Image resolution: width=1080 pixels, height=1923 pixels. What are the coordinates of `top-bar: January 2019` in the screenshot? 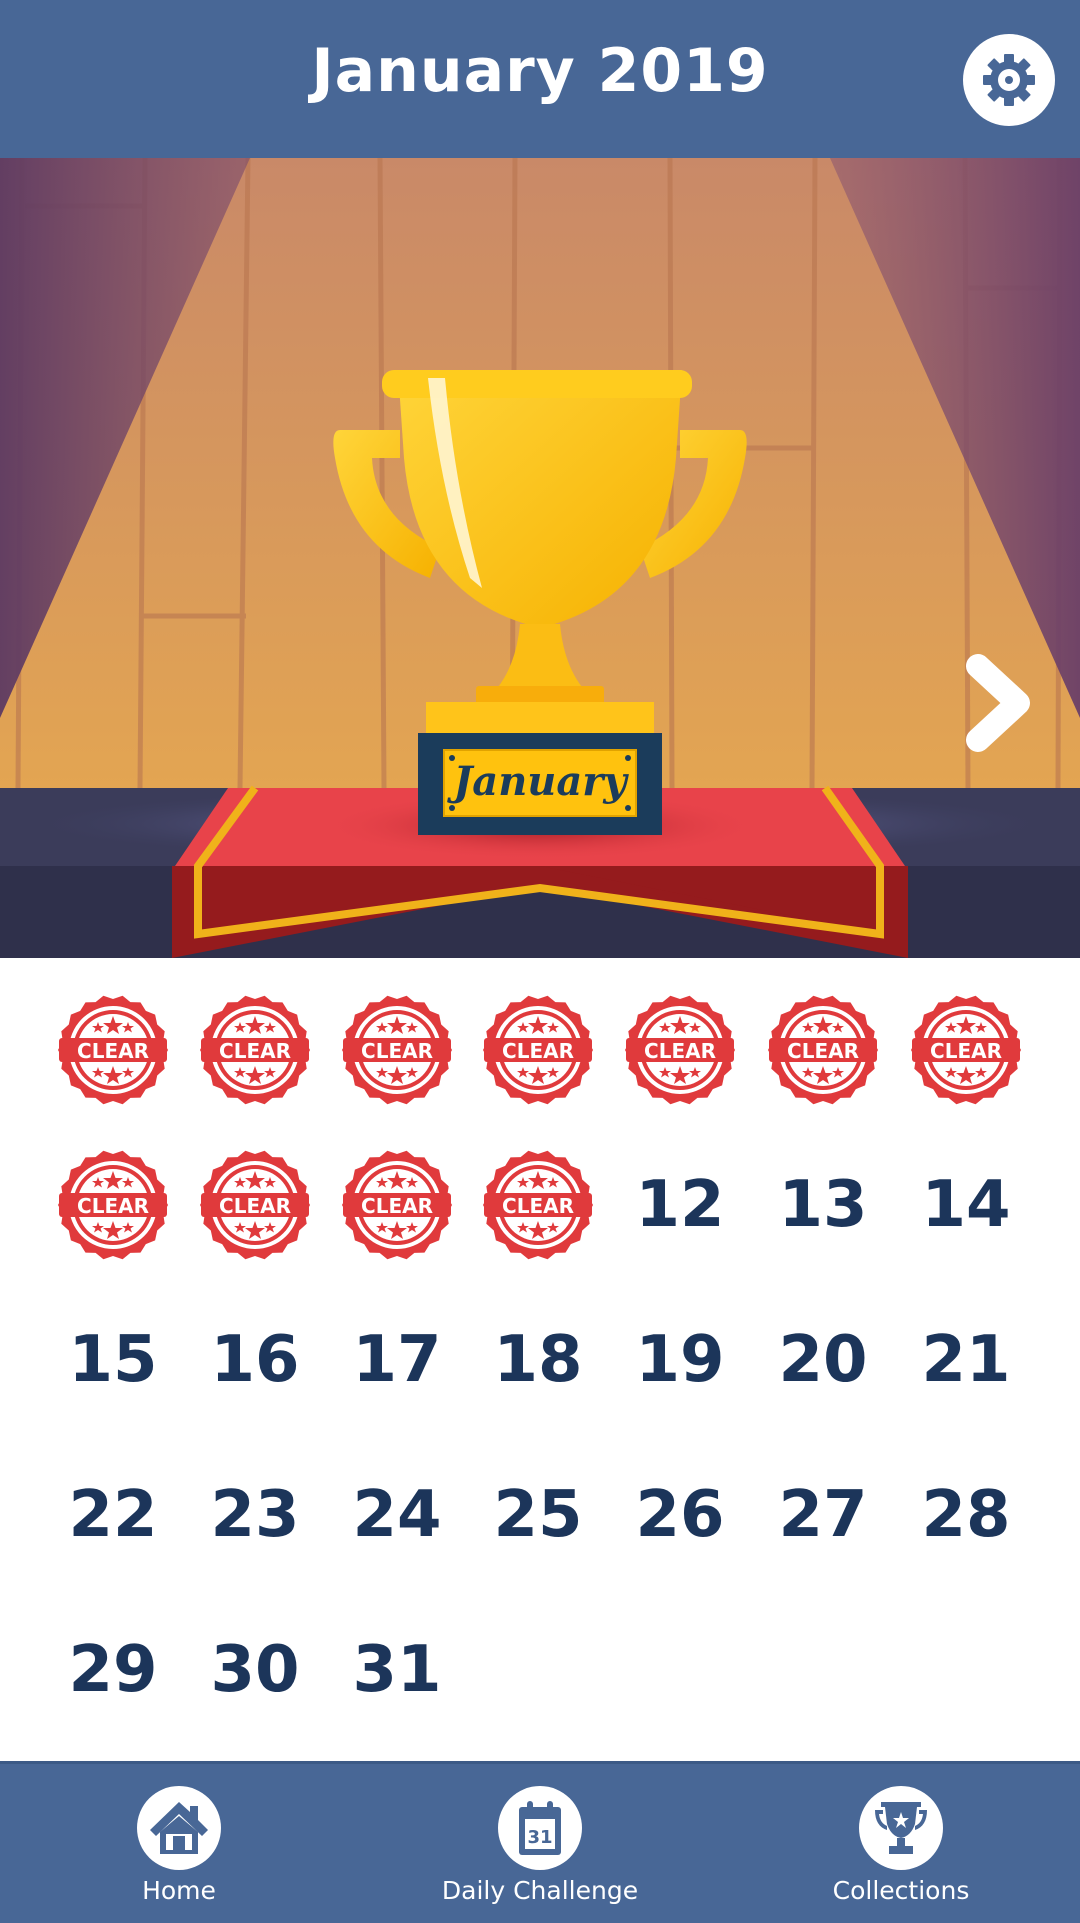 It's located at (540, 79).